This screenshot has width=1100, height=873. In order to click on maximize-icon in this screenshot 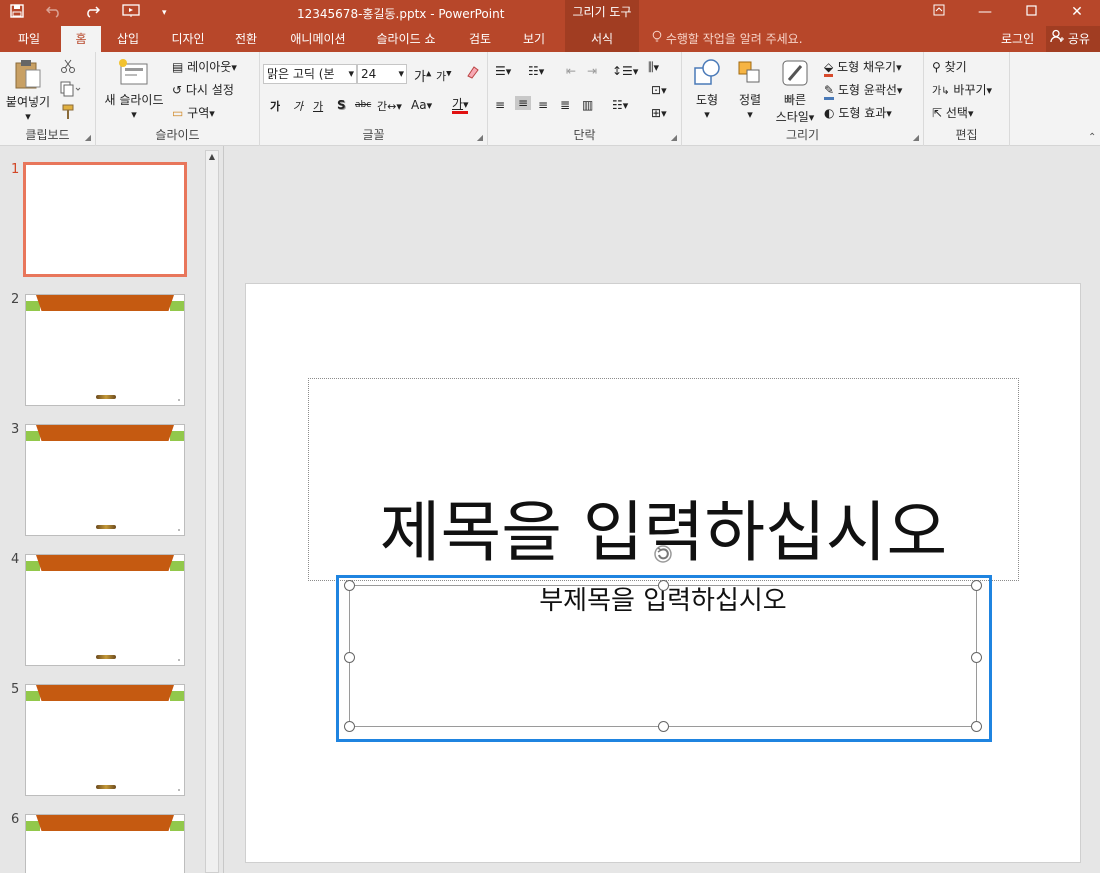, I will do `click(1031, 13)`.